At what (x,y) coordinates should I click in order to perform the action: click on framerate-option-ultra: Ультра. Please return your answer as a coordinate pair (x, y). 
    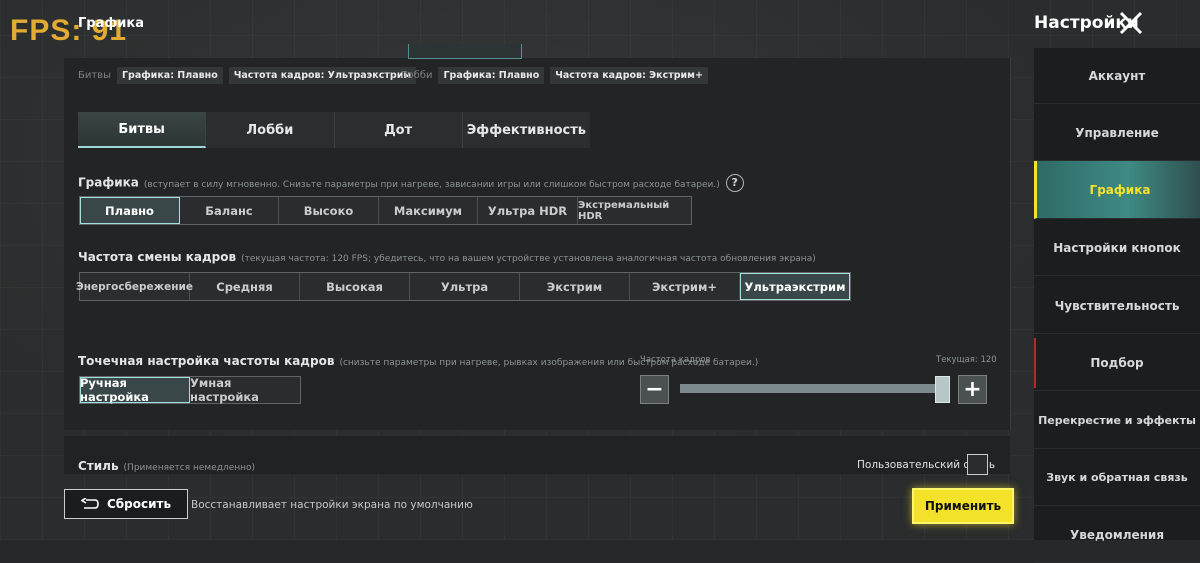
    Looking at the image, I should click on (465, 286).